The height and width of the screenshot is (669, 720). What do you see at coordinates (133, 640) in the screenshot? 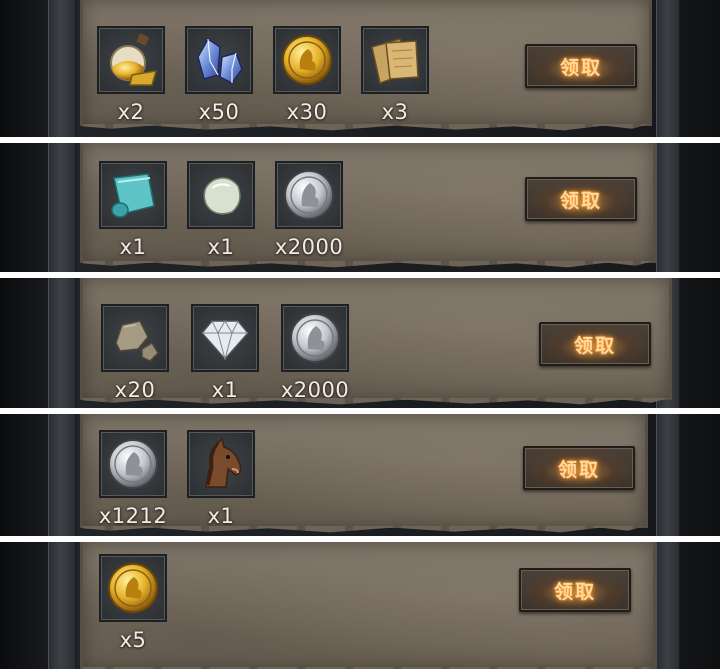
I see `item-quantity: x5` at bounding box center [133, 640].